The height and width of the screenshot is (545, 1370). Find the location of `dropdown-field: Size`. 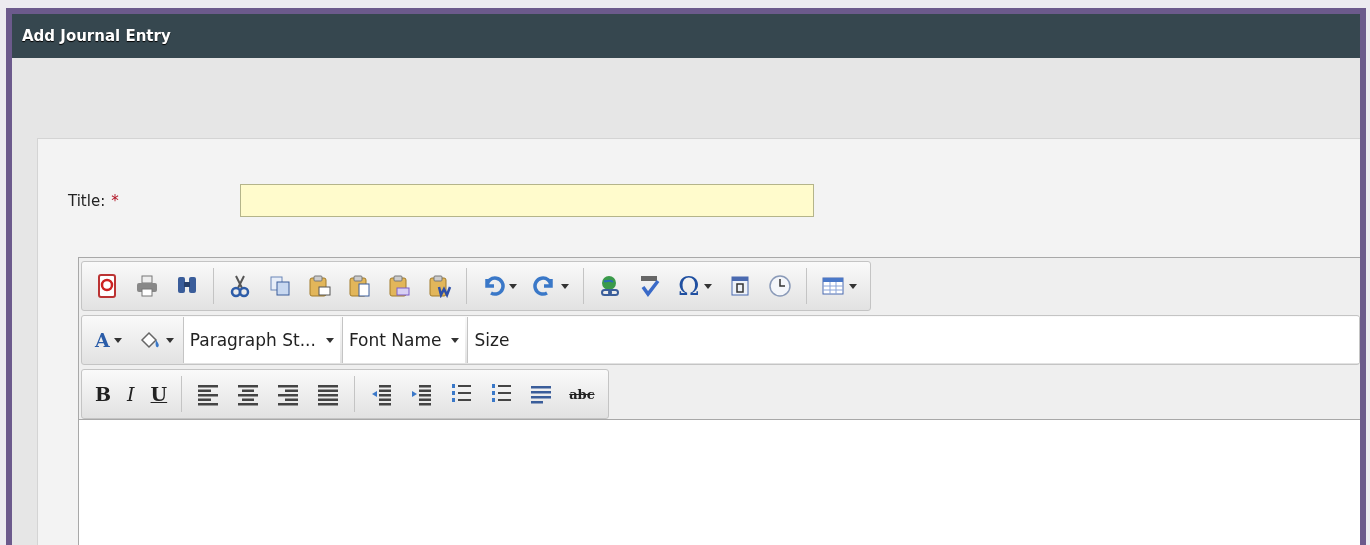

dropdown-field: Size is located at coordinates (913, 340).